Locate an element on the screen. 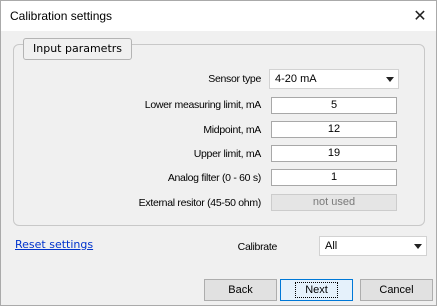 The height and width of the screenshot is (306, 437). next-button: Next is located at coordinates (316, 290).